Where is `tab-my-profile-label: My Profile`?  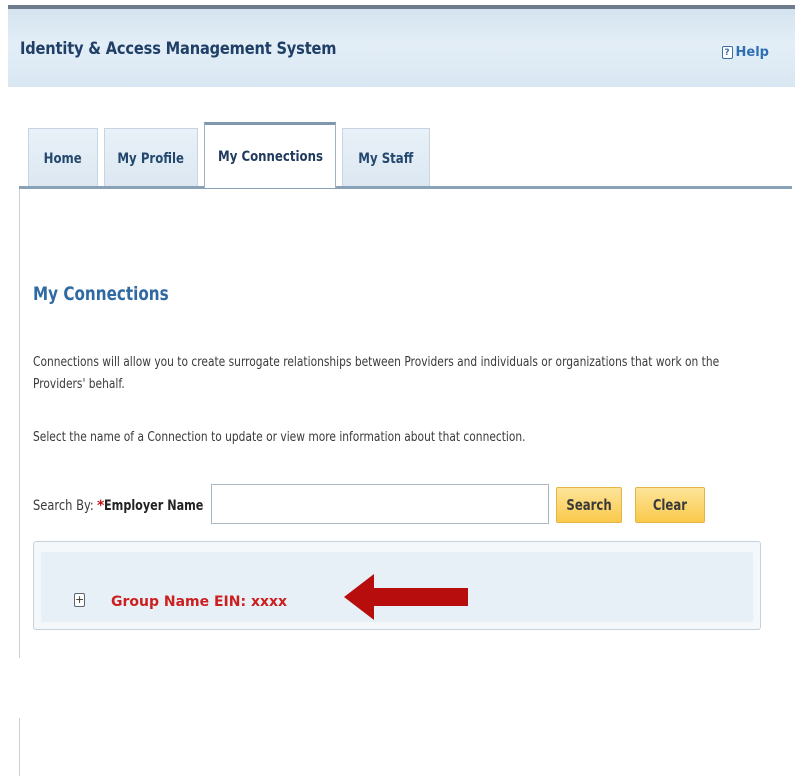 tab-my-profile-label: My Profile is located at coordinates (151, 158).